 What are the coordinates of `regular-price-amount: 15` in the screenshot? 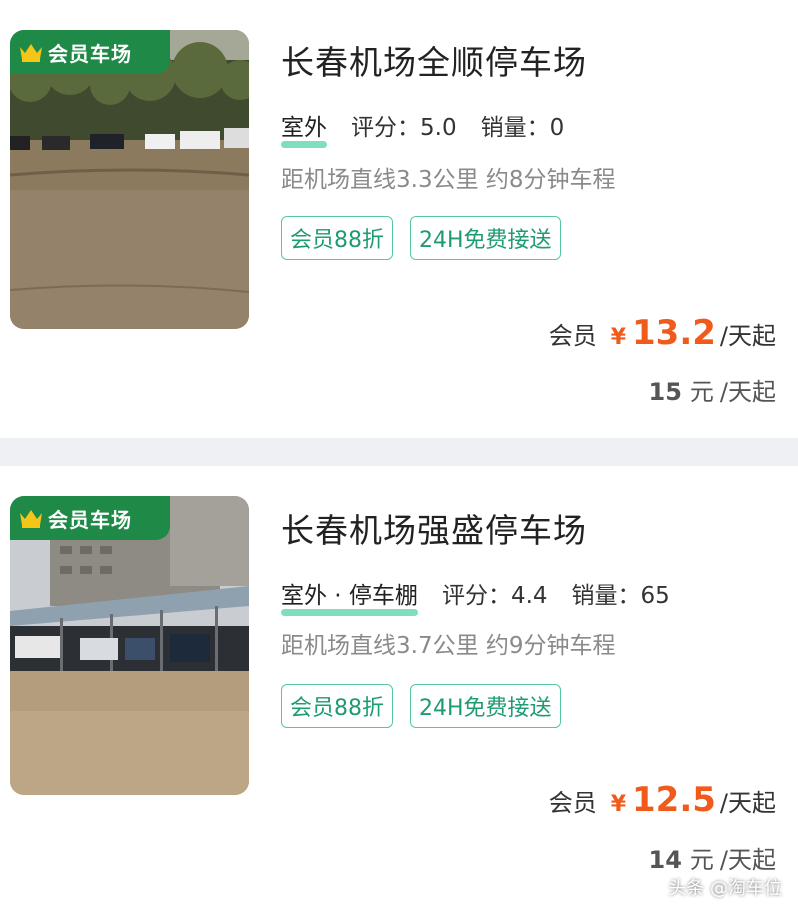 It's located at (665, 392).